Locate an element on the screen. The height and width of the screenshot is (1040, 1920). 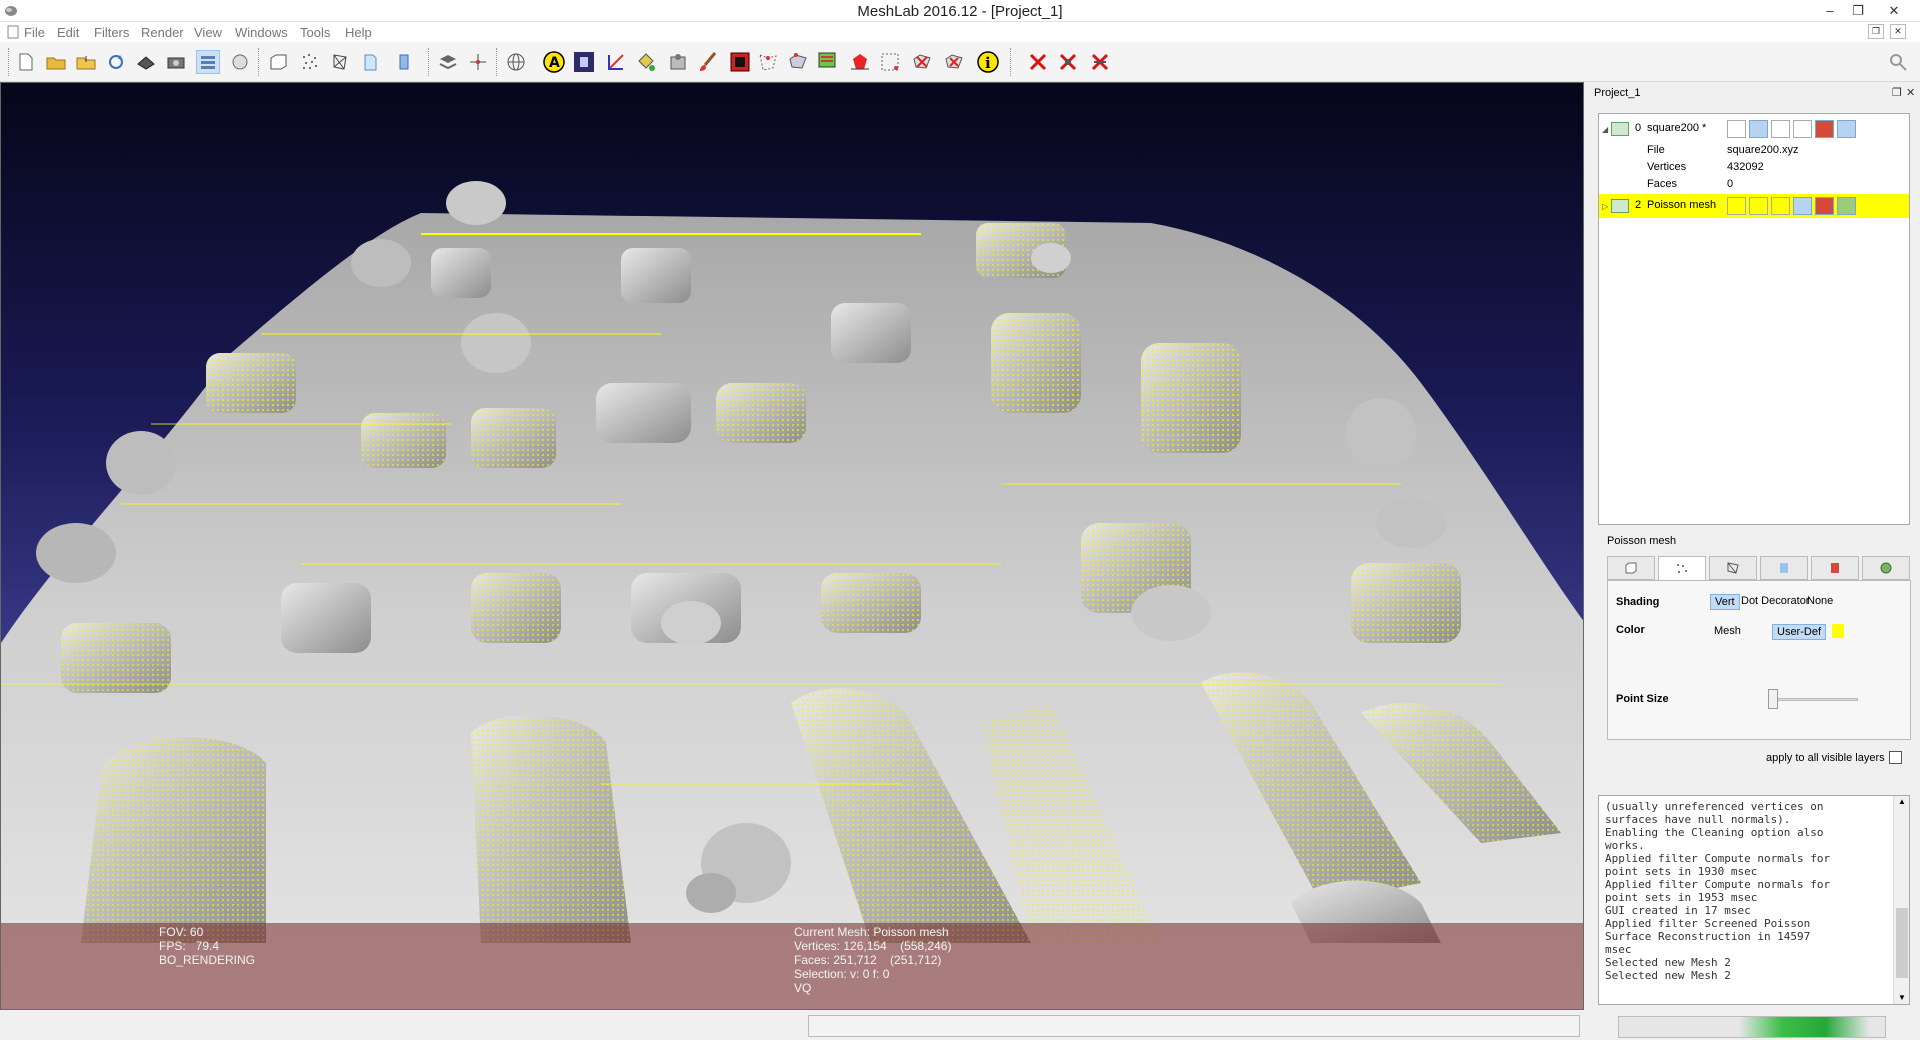
render-panel-title: Poisson mesh is located at coordinates (1642, 541).